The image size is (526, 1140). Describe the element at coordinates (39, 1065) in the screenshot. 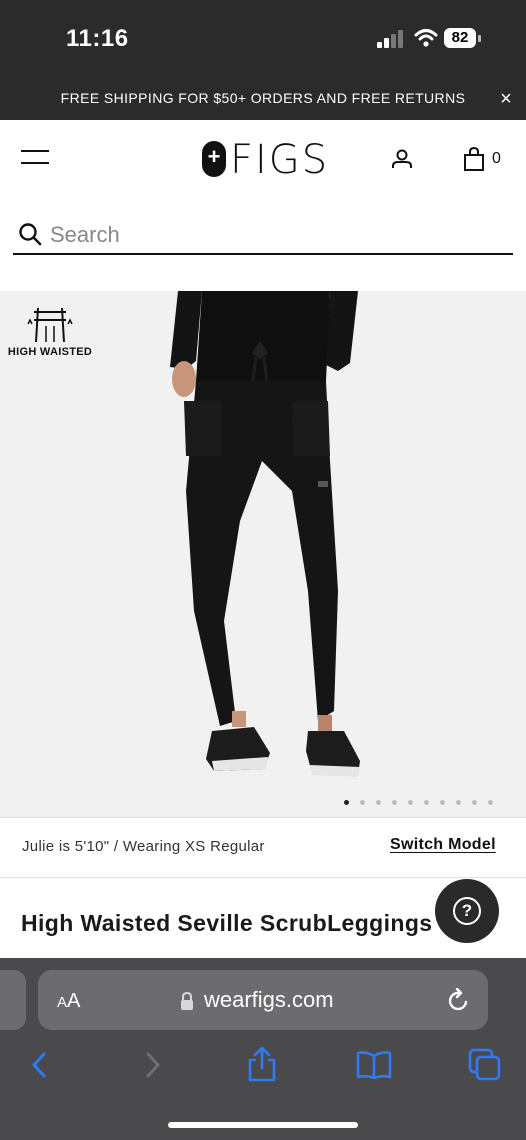

I see `back-icon` at that location.